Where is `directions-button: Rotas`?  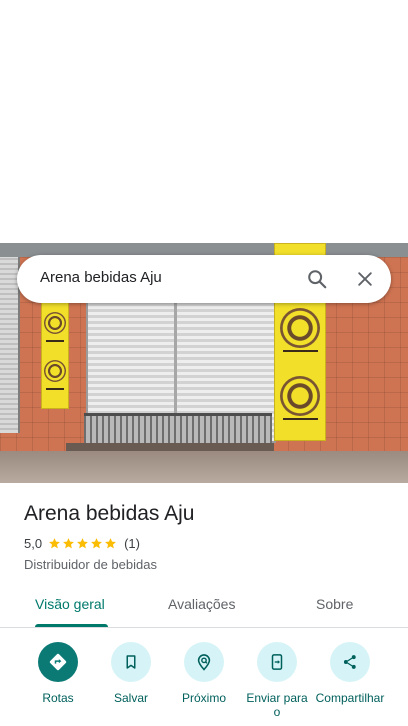 directions-button: Rotas is located at coordinates (58, 673).